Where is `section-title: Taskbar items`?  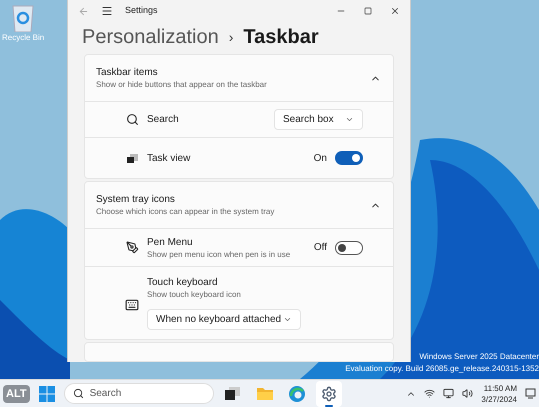 section-title: Taskbar items is located at coordinates (127, 72).